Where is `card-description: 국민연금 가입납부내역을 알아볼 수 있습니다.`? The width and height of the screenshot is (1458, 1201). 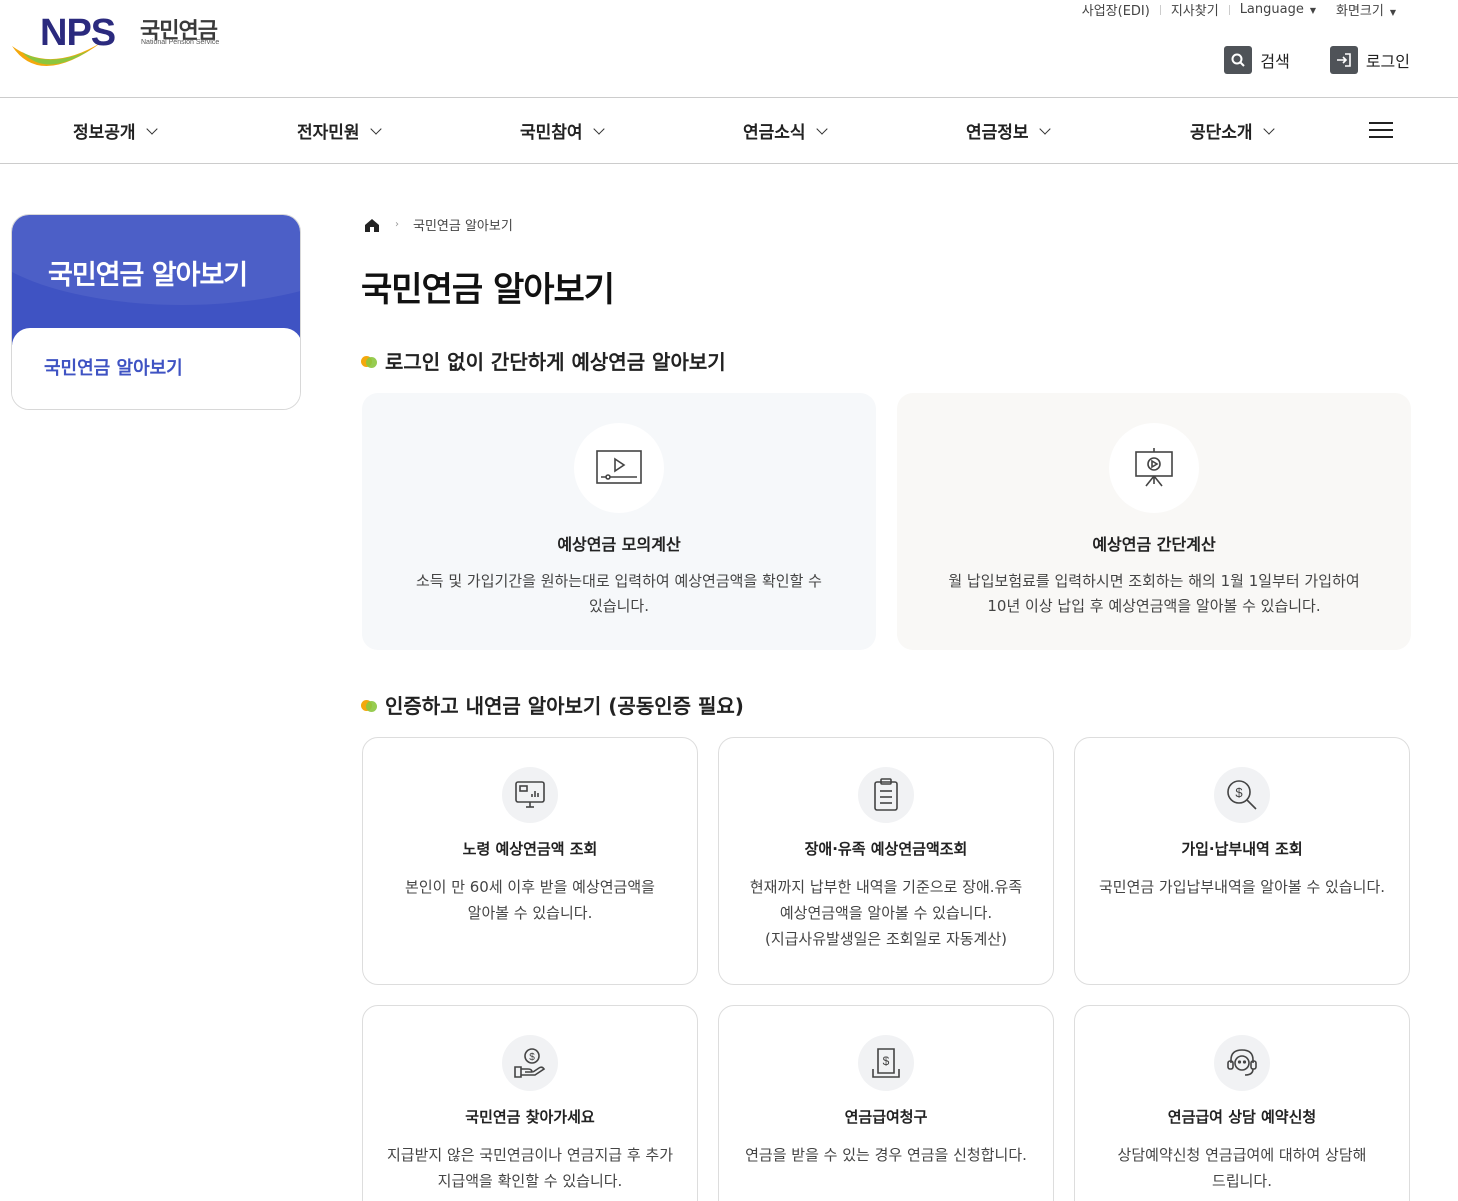 card-description: 국민연금 가입납부내역을 알아볼 수 있습니다. is located at coordinates (1242, 887).